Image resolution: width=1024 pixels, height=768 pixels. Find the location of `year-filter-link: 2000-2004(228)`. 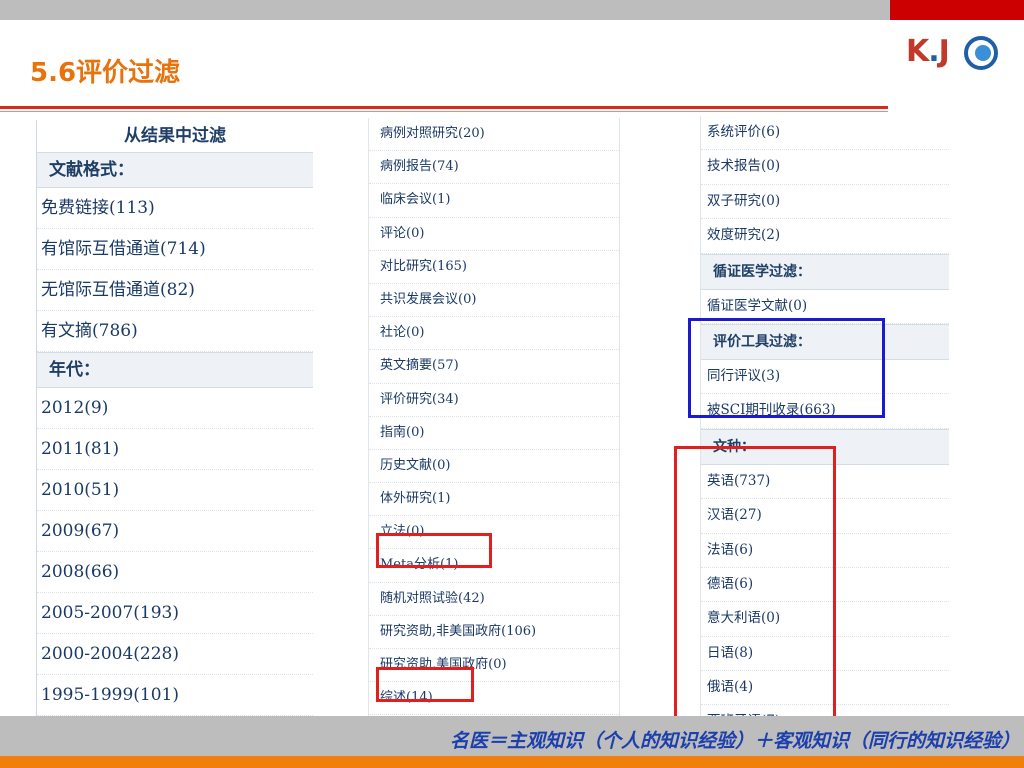

year-filter-link: 2000-2004(228) is located at coordinates (175, 654).